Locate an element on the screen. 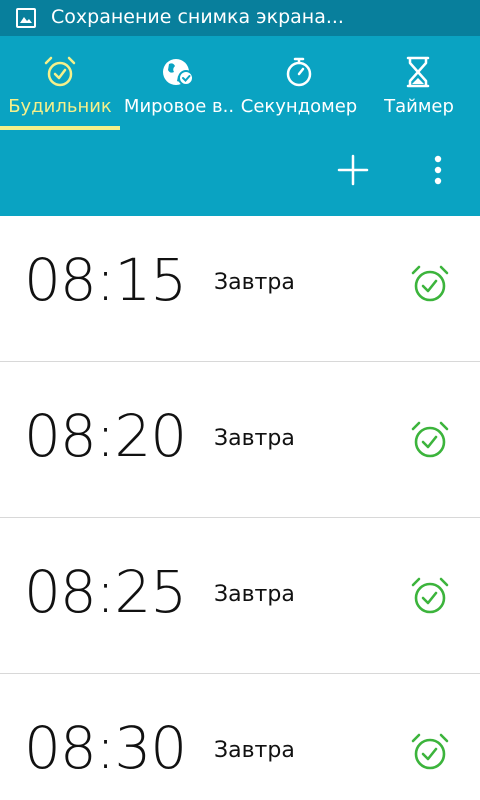  alarm-time: 08:30 is located at coordinates (105, 748).